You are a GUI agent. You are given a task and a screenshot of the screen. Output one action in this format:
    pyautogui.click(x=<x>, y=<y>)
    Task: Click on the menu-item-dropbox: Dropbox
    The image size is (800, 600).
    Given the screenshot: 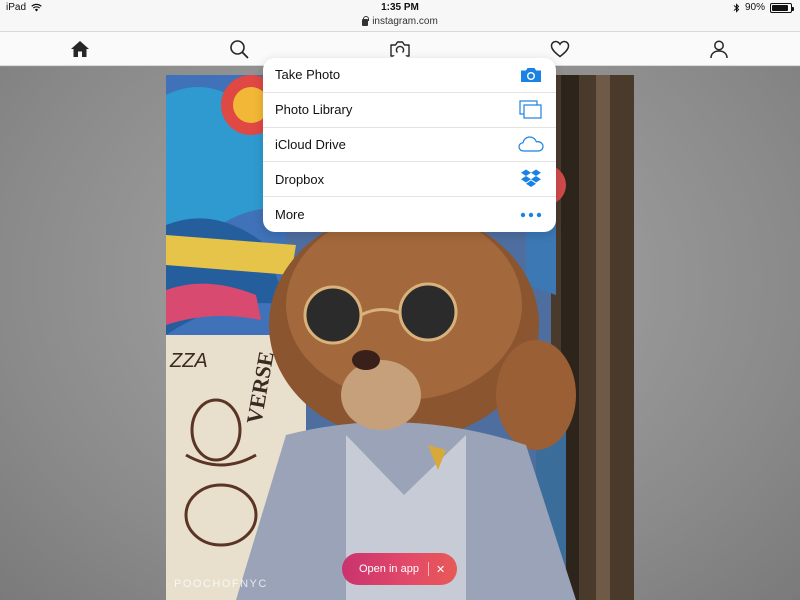 What is the action you would take?
    pyautogui.click(x=409, y=180)
    